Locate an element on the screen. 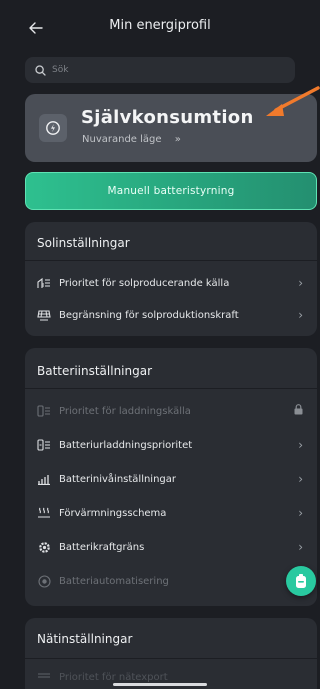  solar-priority-label: Prioritet för solproducerande källa is located at coordinates (144, 283).